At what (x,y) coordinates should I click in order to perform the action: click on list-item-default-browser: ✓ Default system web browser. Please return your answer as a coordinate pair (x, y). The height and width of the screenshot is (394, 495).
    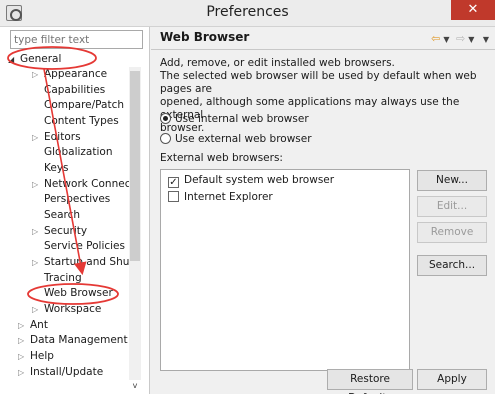
    Looking at the image, I should click on (251, 181).